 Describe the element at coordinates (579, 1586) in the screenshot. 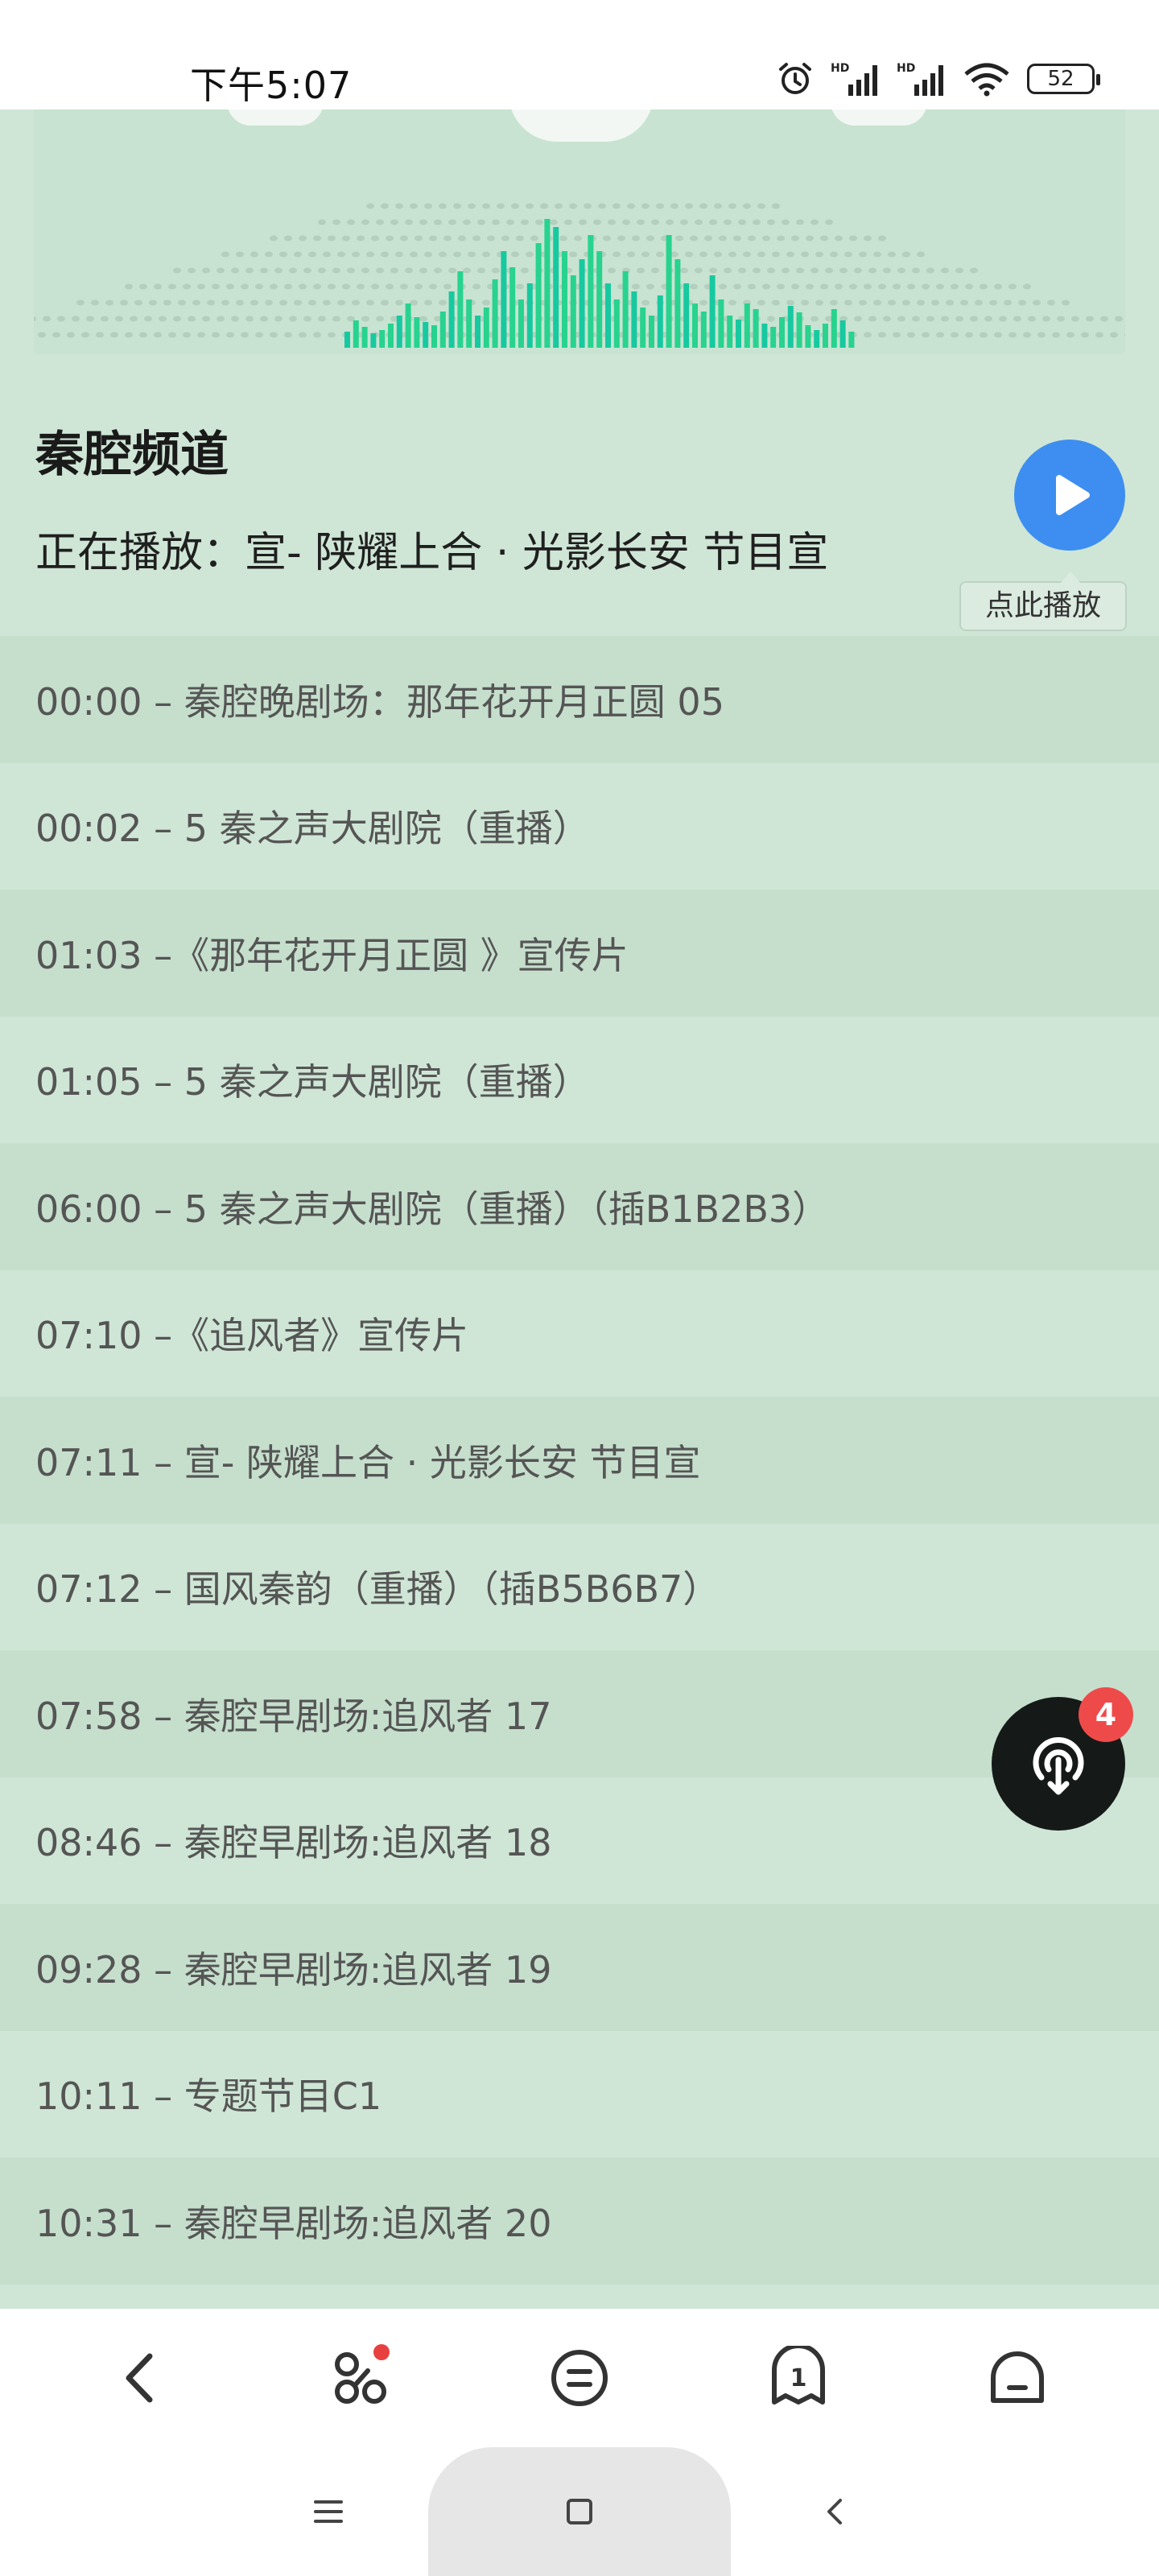

I see `schedule-item: 07:12 – 国风秦韵（重播）（插B5B6B7）` at that location.